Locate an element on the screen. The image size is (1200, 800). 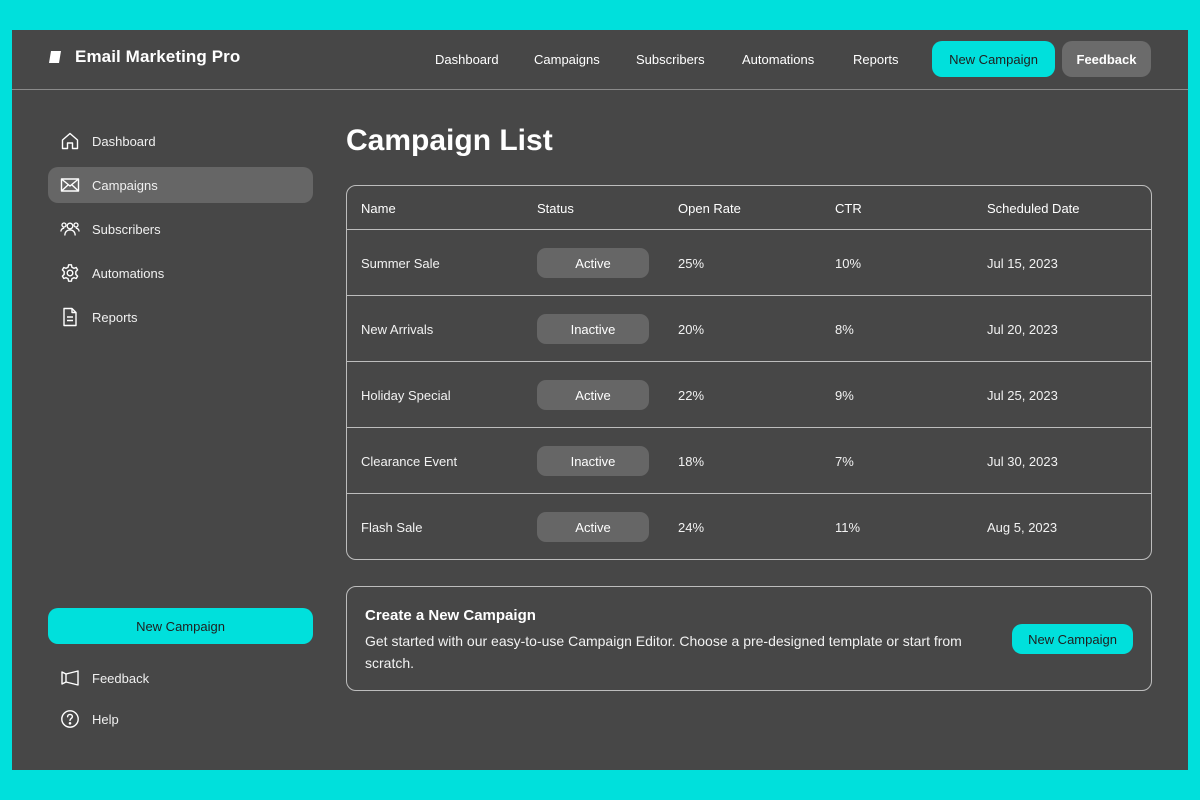
ctr: 8% is located at coordinates (844, 329).